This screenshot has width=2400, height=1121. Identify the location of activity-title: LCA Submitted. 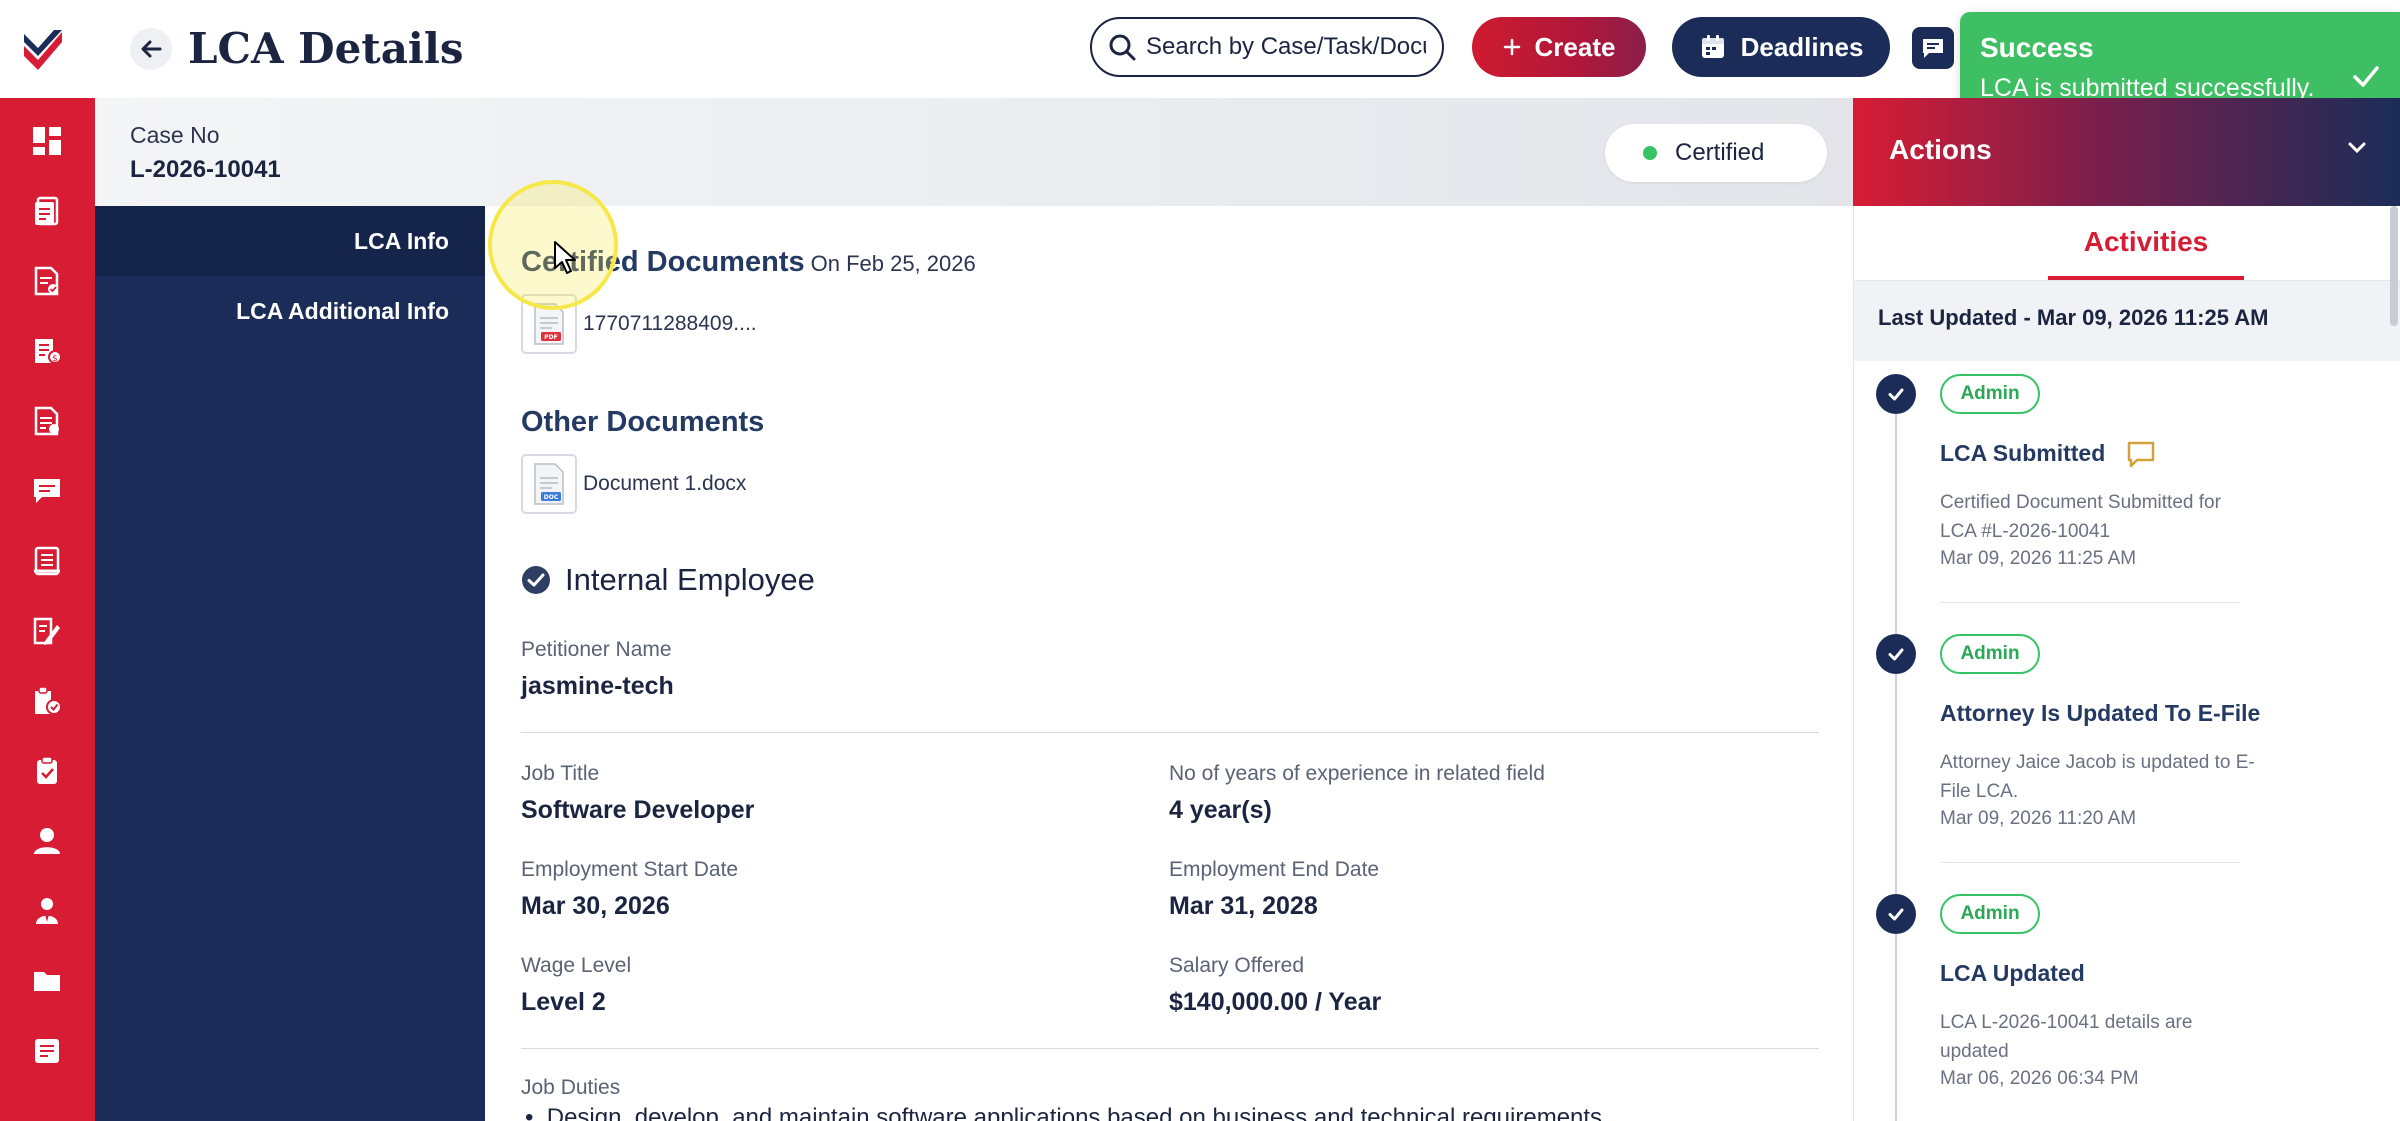
(2048, 455).